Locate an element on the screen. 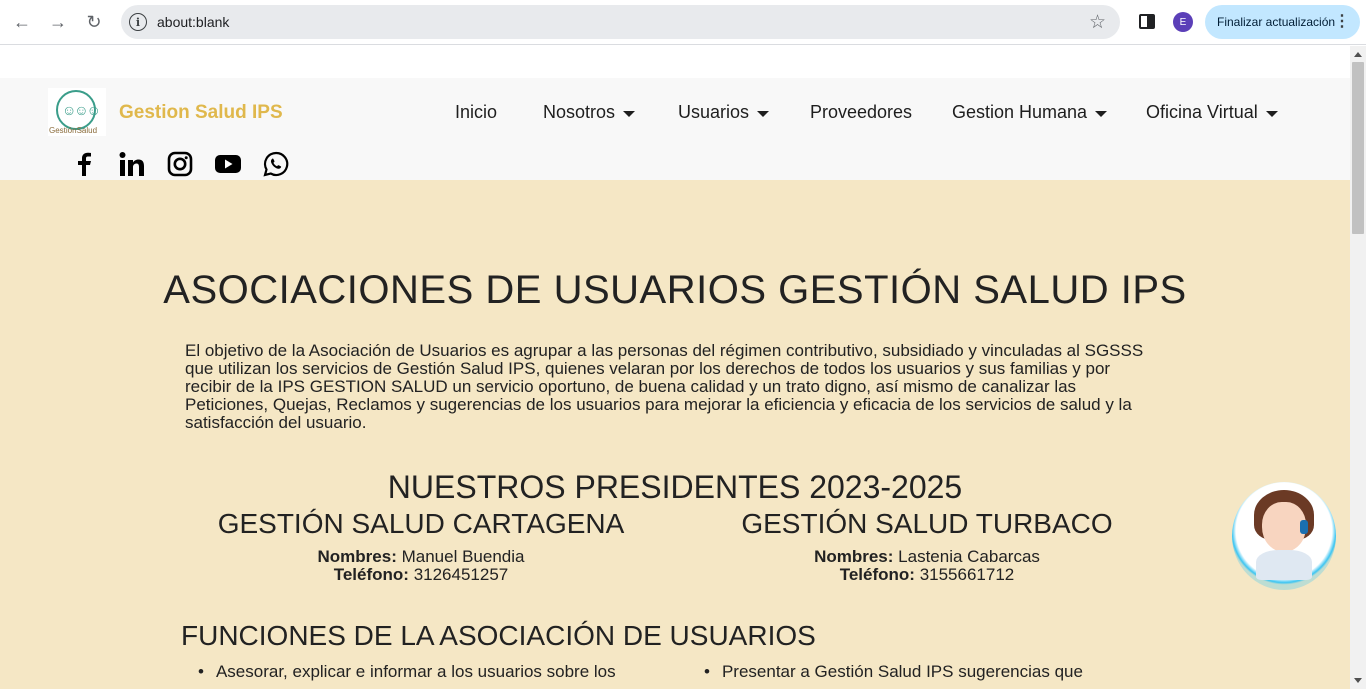  nav-nosotros: Nosotros is located at coordinates (589, 112).